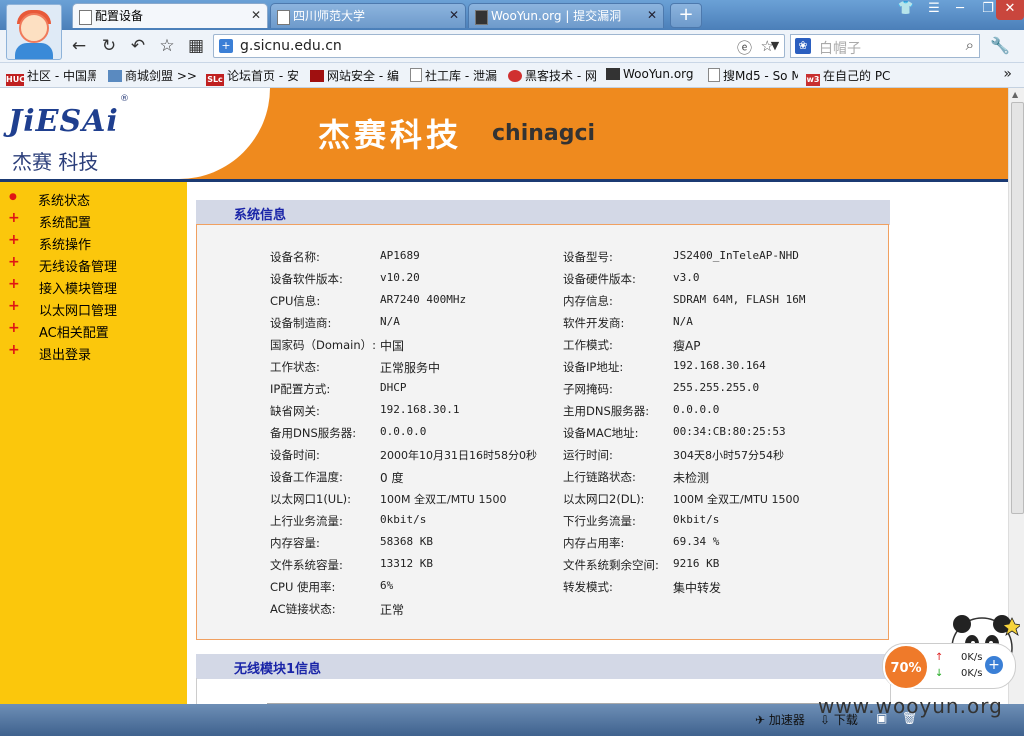  I want to click on sidebar-item-label: 系统操作, so click(65, 245).